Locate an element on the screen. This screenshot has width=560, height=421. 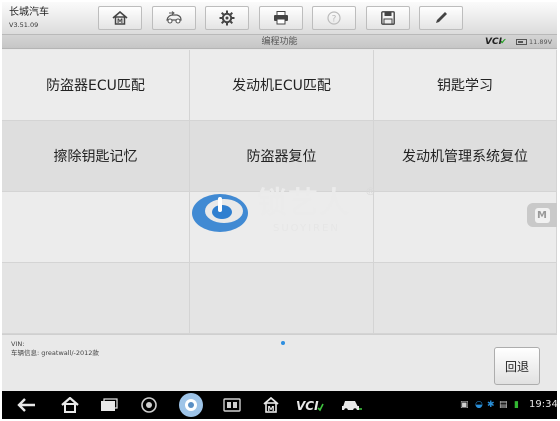
maxisys-icon: M is located at coordinates (271, 405).